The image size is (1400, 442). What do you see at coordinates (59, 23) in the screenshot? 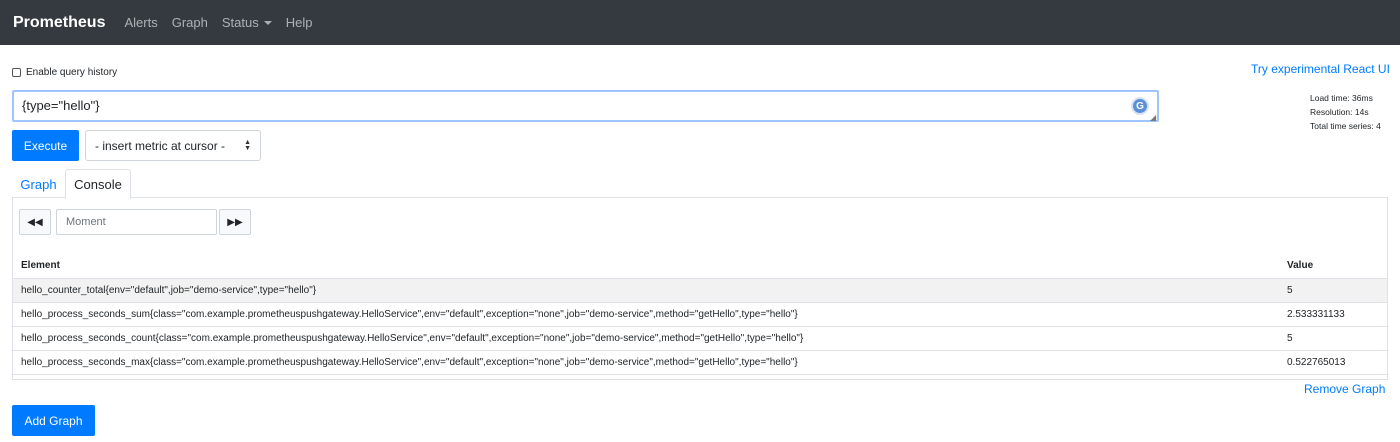
I see `brand-logo: Prometheus` at bounding box center [59, 23].